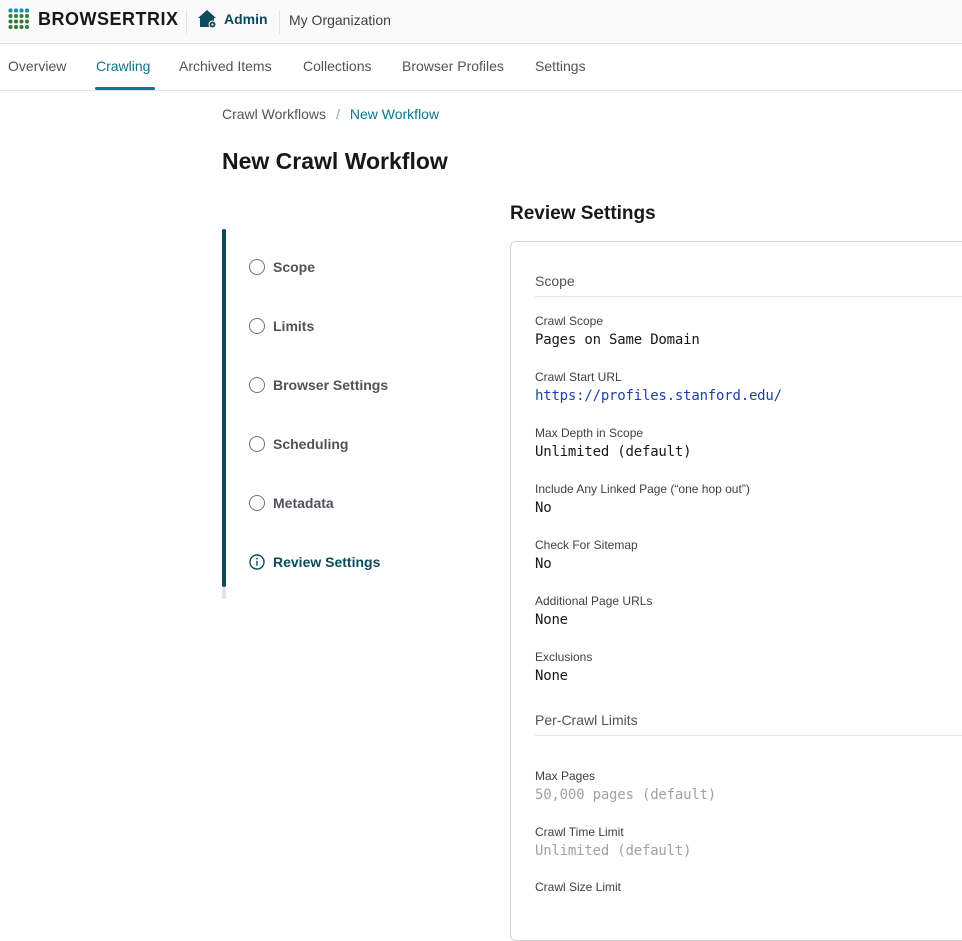 The height and width of the screenshot is (941, 962). Describe the element at coordinates (613, 452) in the screenshot. I see `field-value-max-depth: Unlimited (default)` at that location.